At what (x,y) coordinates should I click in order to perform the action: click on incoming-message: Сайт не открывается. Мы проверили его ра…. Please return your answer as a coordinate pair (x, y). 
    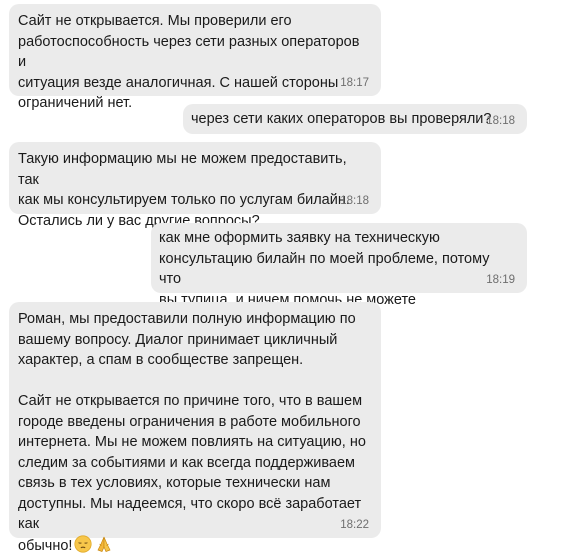
    Looking at the image, I should click on (195, 50).